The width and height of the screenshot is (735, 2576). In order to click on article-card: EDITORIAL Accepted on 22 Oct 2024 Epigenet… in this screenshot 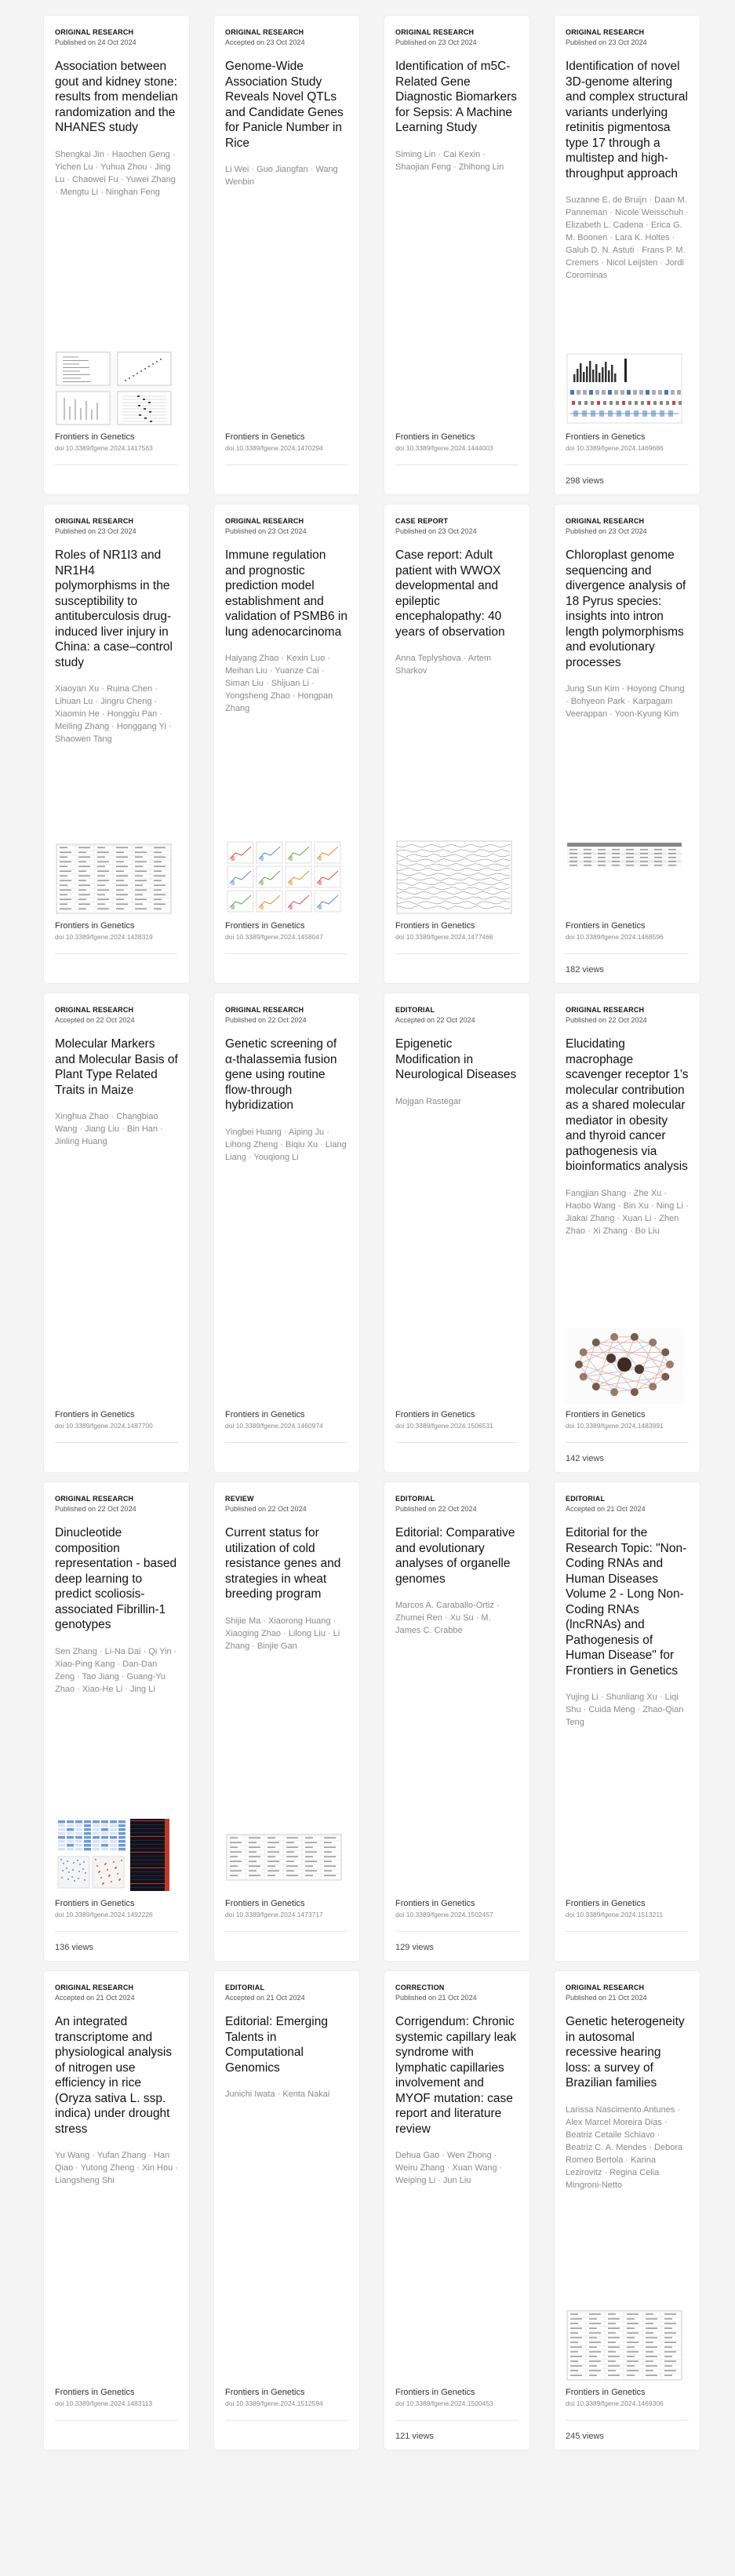, I will do `click(456, 1232)`.